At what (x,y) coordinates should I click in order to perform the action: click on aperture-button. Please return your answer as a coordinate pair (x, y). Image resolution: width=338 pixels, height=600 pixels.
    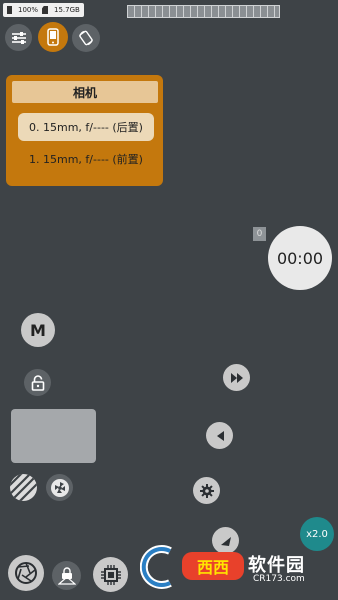
    Looking at the image, I should click on (59, 487).